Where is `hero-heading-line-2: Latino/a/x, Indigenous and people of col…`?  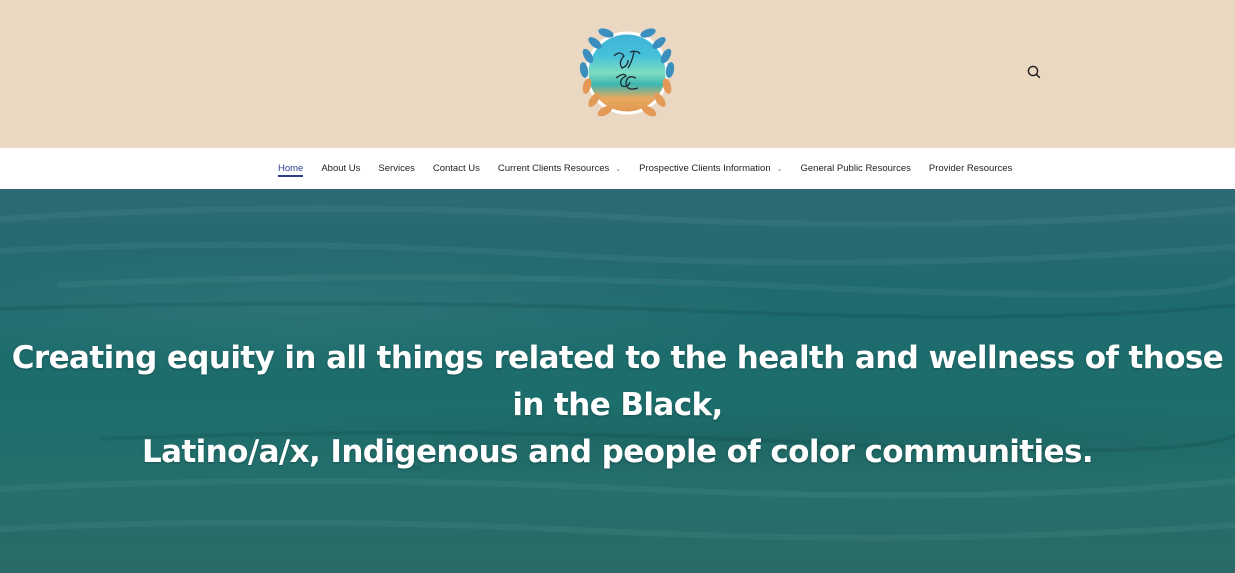 hero-heading-line-2: Latino/a/x, Indigenous and people of col… is located at coordinates (617, 452).